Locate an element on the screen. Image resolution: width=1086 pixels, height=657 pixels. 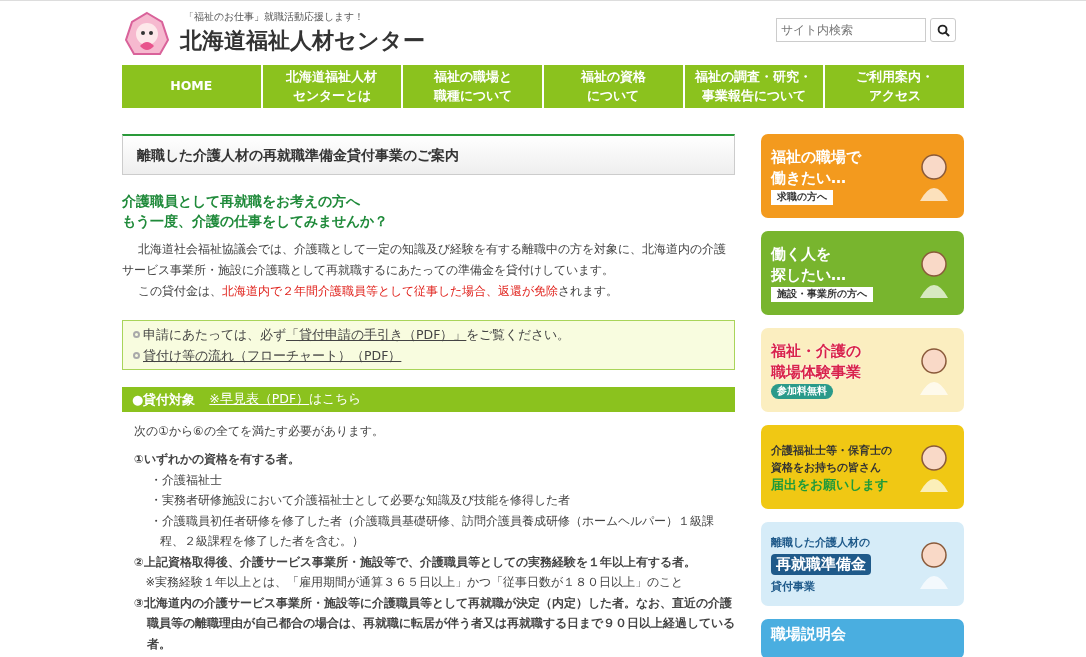
banner-link: 離職した介護人材の 再就職準備金 貸付事業 is located at coordinates (862, 564).